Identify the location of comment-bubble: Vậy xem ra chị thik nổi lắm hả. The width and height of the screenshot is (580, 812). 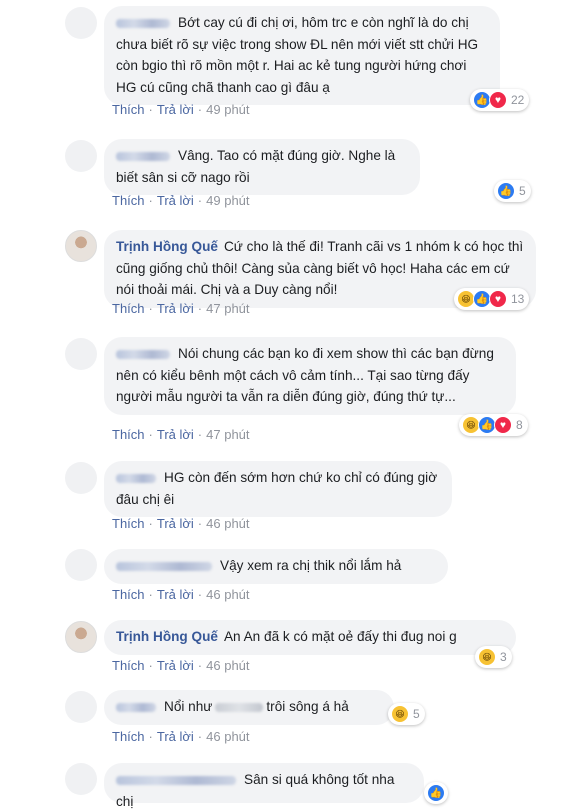
(276, 566).